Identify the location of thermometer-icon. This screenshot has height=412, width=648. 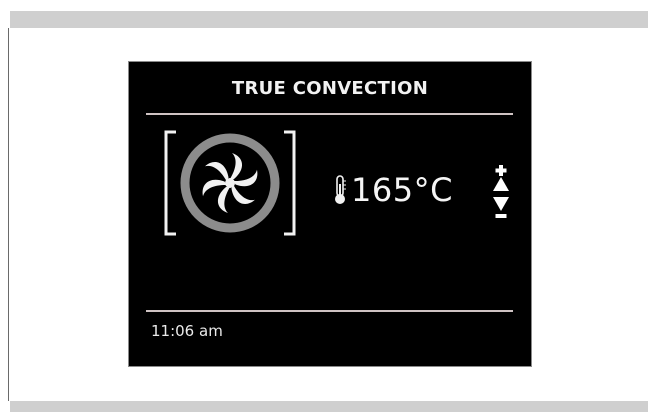
(340, 190).